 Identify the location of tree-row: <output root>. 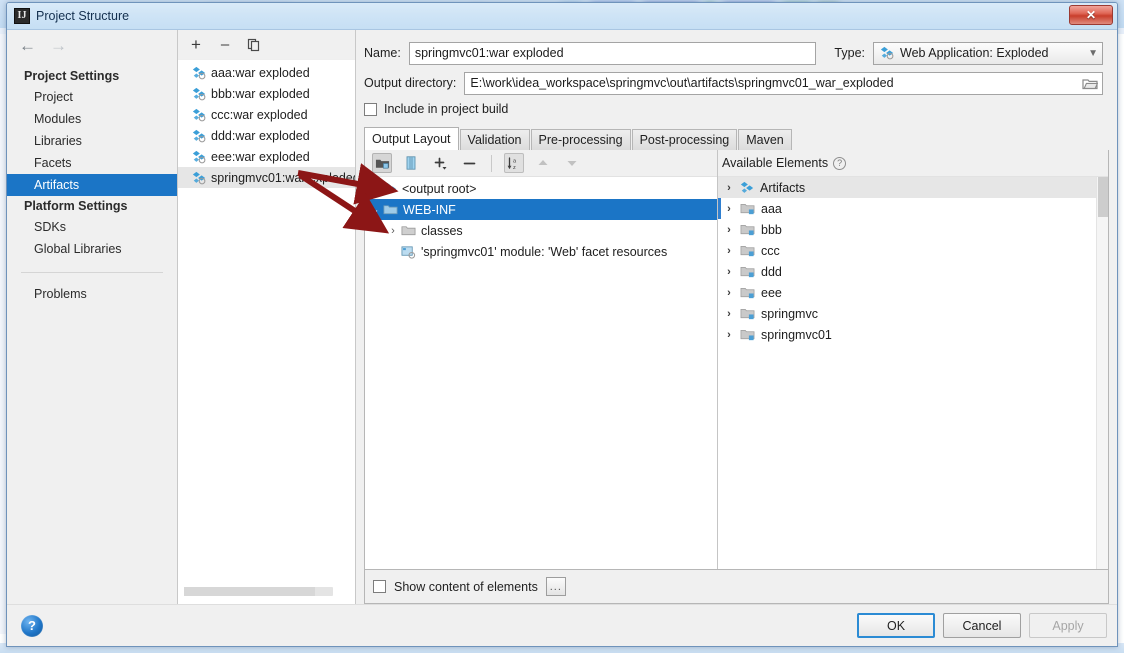
(541, 188).